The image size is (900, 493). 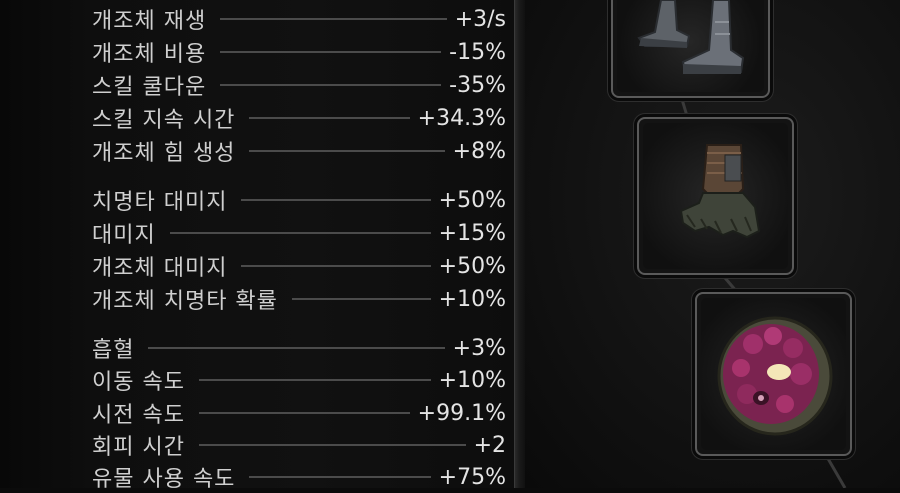 What do you see at coordinates (472, 477) in the screenshot?
I see `stat-value: +75%` at bounding box center [472, 477].